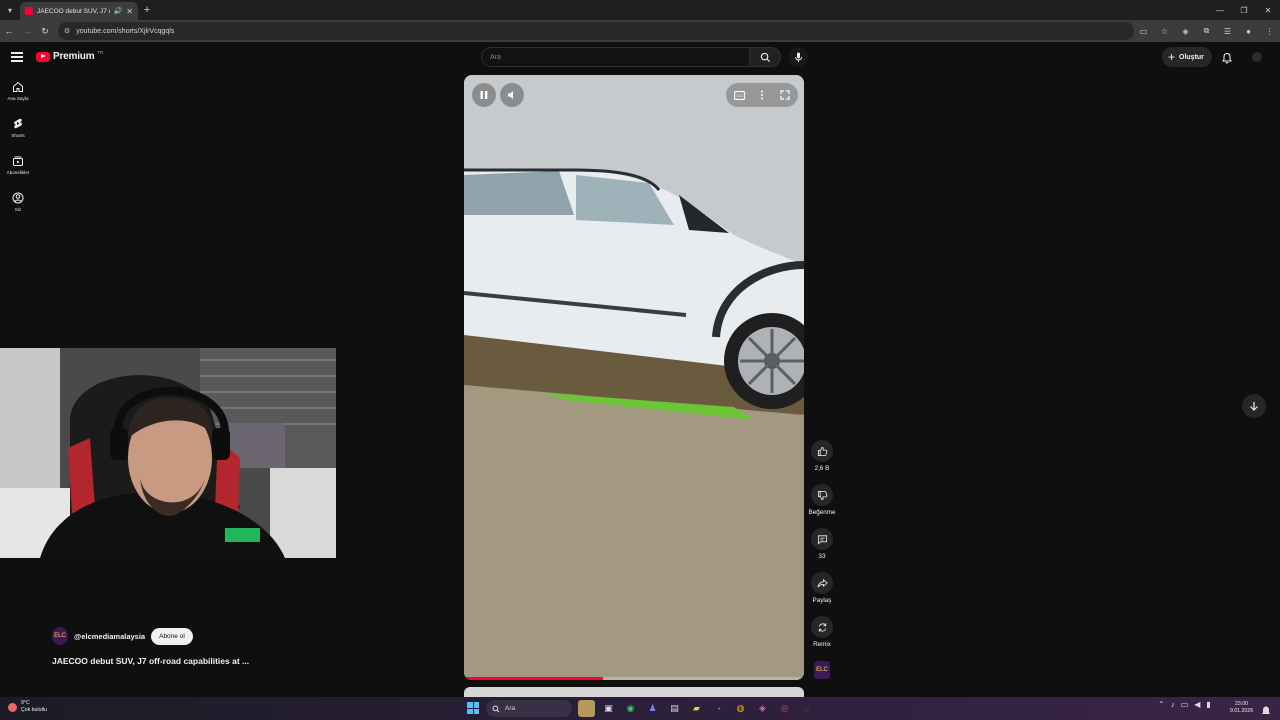  Describe the element at coordinates (74, 56) in the screenshot. I see `brand-label: Premium` at that location.